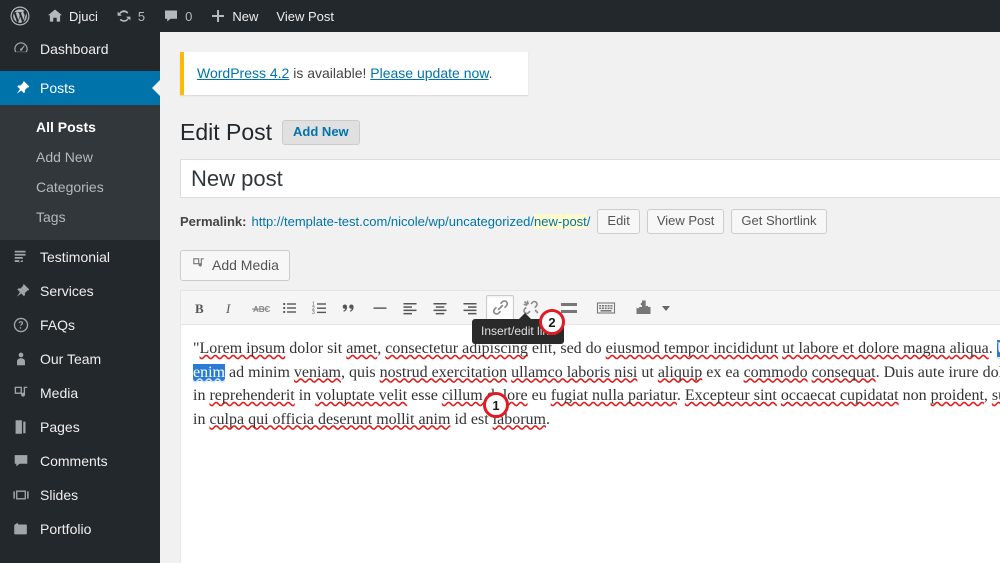  Describe the element at coordinates (500, 307) in the screenshot. I see `insert-link-icon` at that location.